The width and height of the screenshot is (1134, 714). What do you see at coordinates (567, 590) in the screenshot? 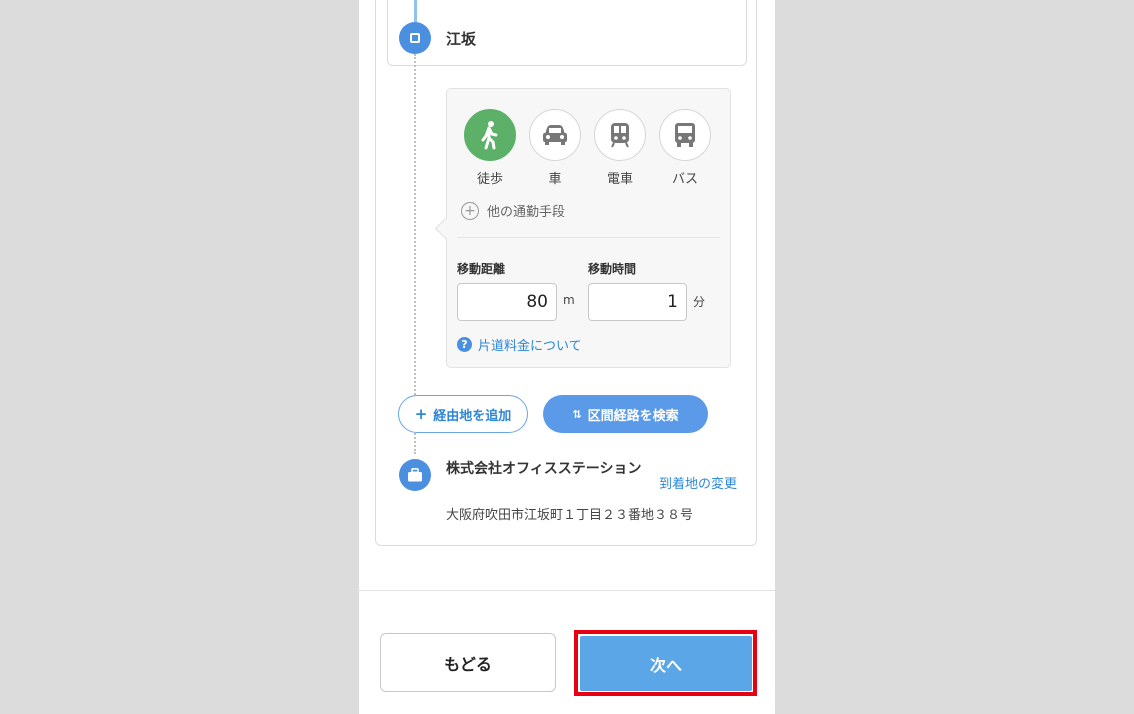
I see `footer-divider` at bounding box center [567, 590].